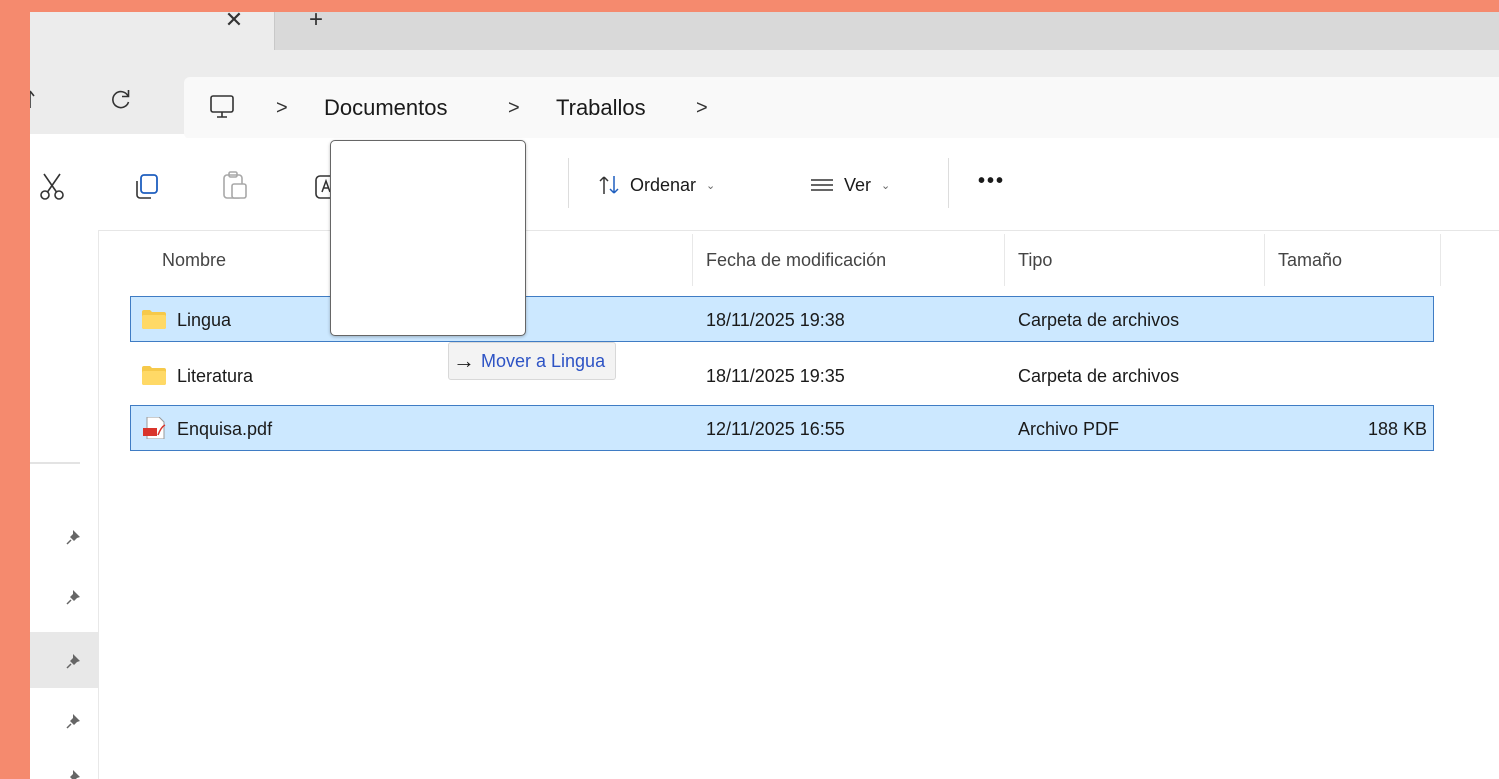 This screenshot has width=1499, height=779. I want to click on column-header-date: Fecha de modificación, so click(796, 260).